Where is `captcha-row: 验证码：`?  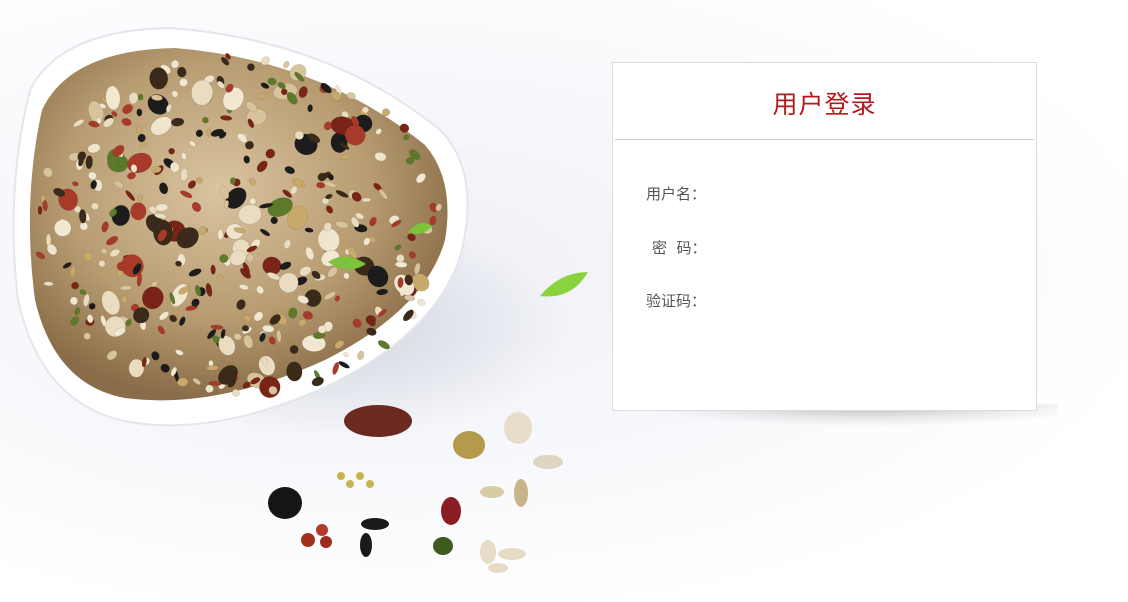 captcha-row: 验证码： is located at coordinates (815, 302).